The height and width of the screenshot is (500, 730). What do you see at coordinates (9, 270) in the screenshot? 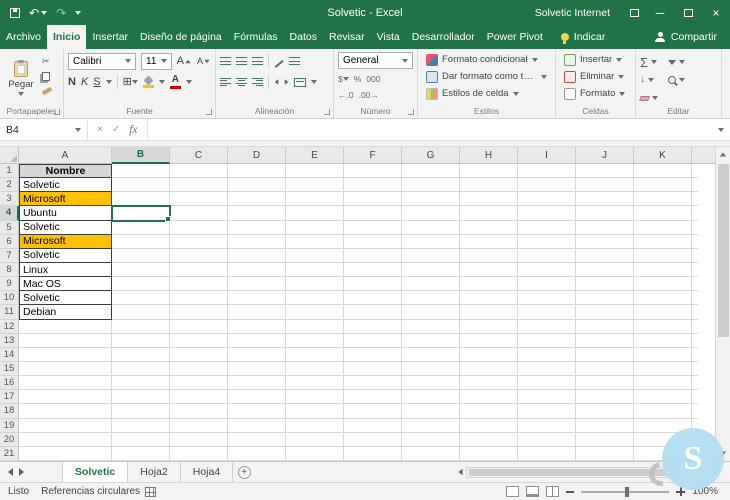
I see `row-header-8: 8` at bounding box center [9, 270].